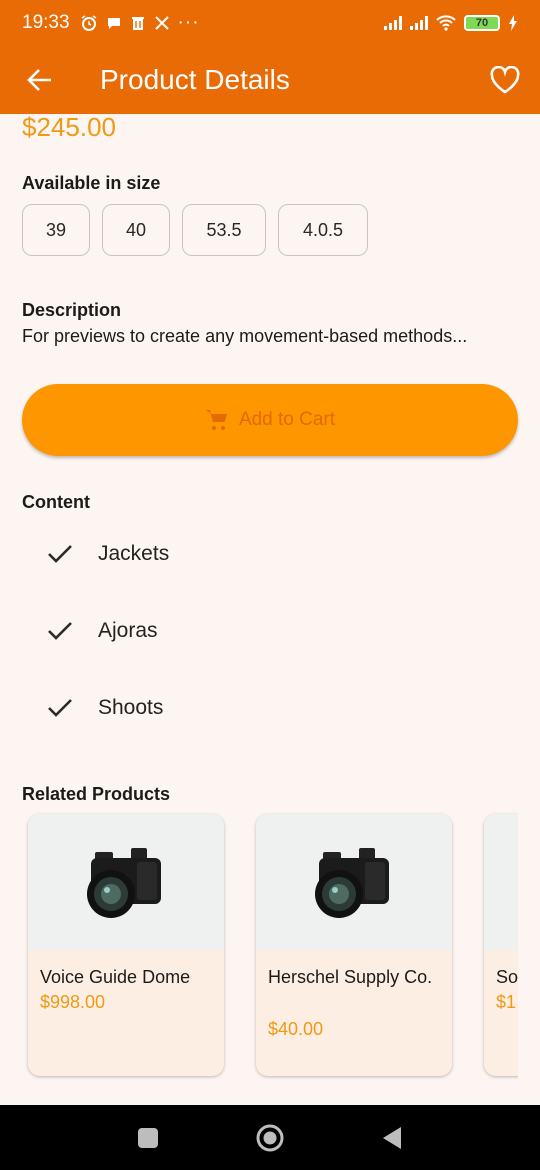 Image resolution: width=540 pixels, height=1170 pixels. I want to click on add-to-cart-label: Add to Cart, so click(287, 419).